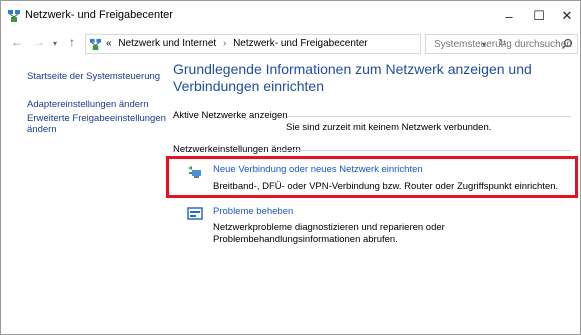  Describe the element at coordinates (195, 214) in the screenshot. I see `troubleshoot-icon` at that location.